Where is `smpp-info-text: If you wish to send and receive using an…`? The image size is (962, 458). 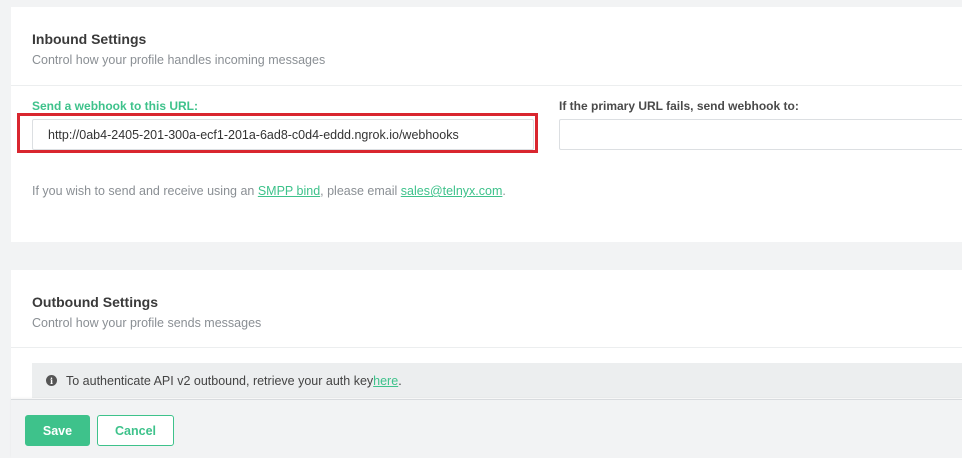
smpp-info-text: If you wish to send and receive using an… is located at coordinates (269, 191).